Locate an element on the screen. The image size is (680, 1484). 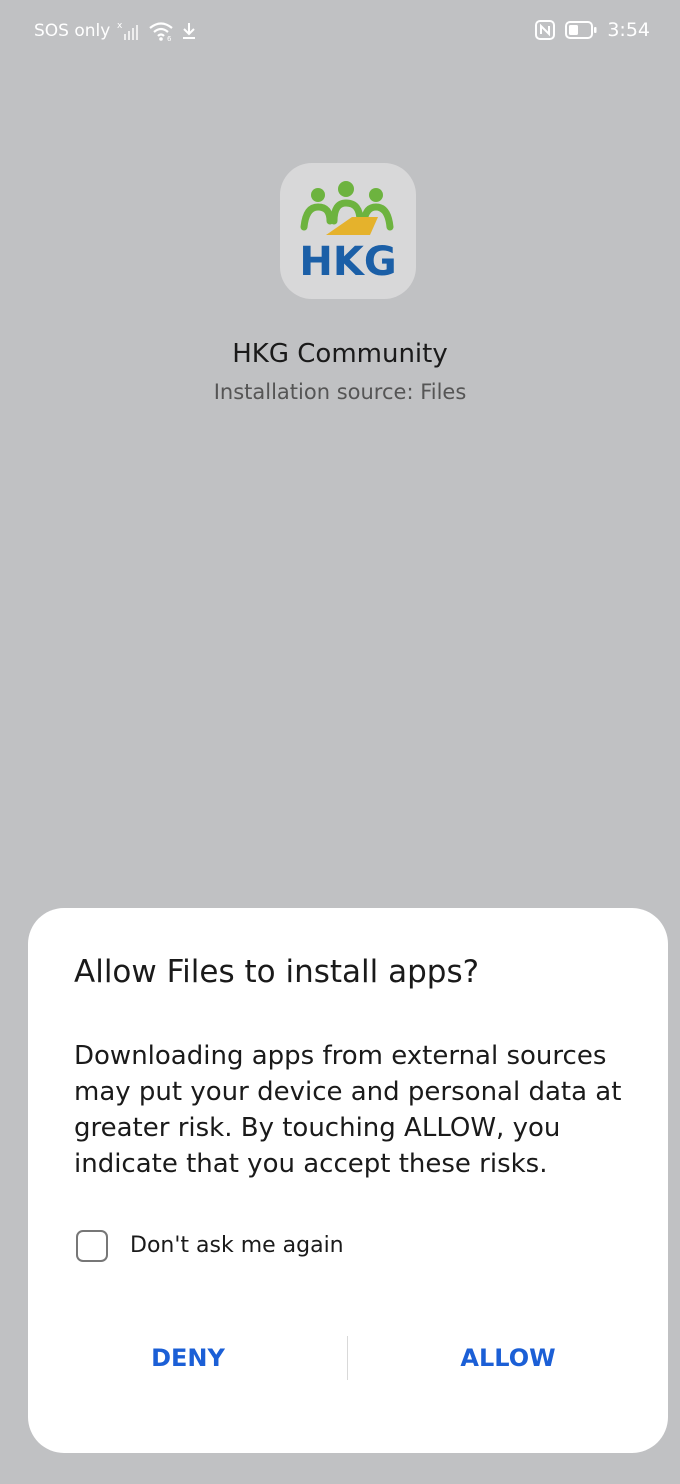
status-bar-left: SOS only x 6 is located at coordinates (116, 31).